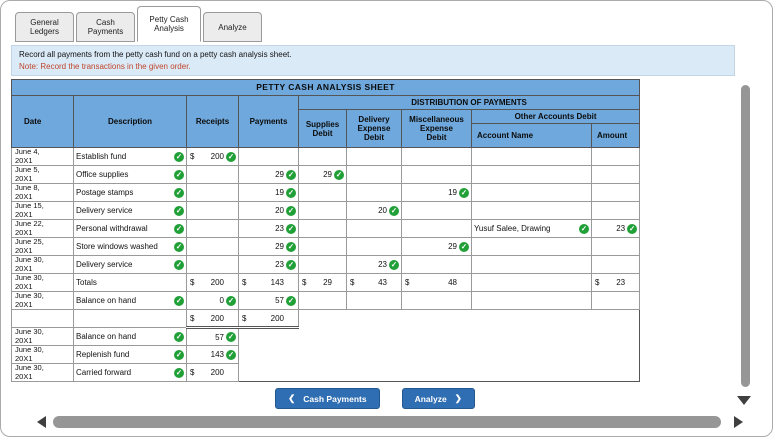  What do you see at coordinates (374, 264) in the screenshot?
I see `delivery-cell: 23 ✓` at bounding box center [374, 264].